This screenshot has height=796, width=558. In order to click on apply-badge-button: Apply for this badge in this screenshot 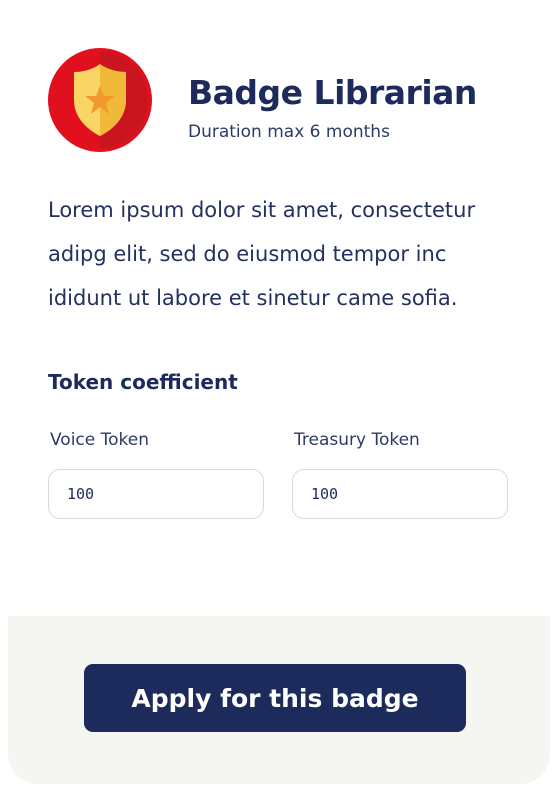, I will do `click(275, 698)`.